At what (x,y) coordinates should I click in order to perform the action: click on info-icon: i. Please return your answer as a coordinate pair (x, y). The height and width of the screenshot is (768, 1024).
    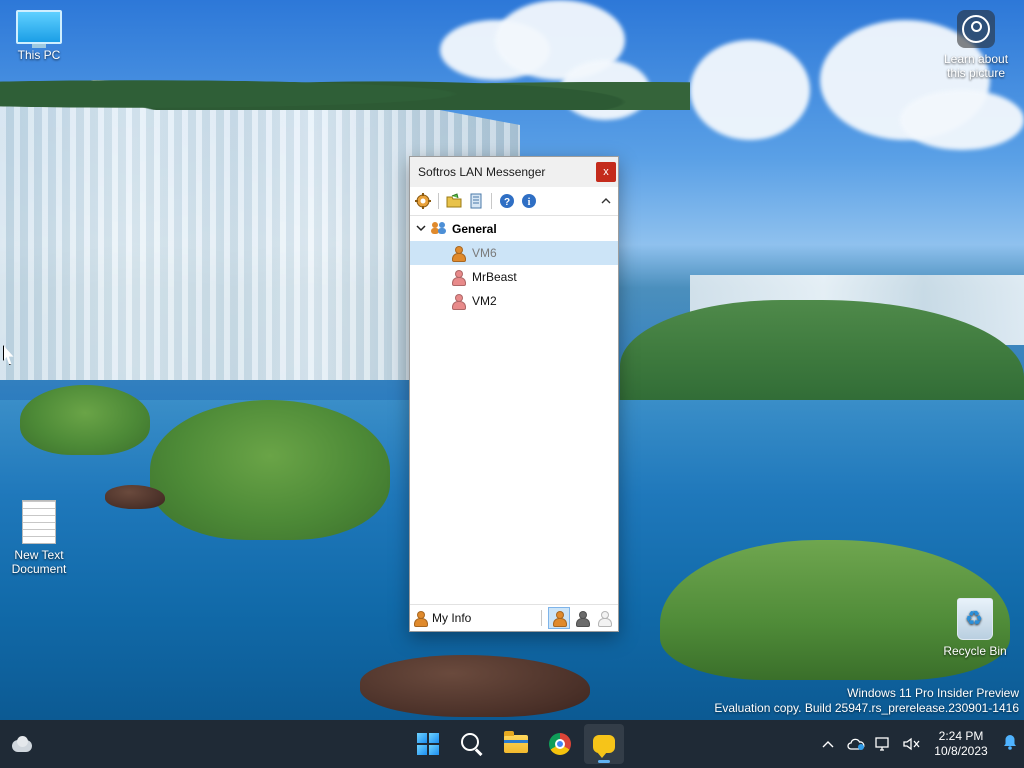
    Looking at the image, I should click on (529, 201).